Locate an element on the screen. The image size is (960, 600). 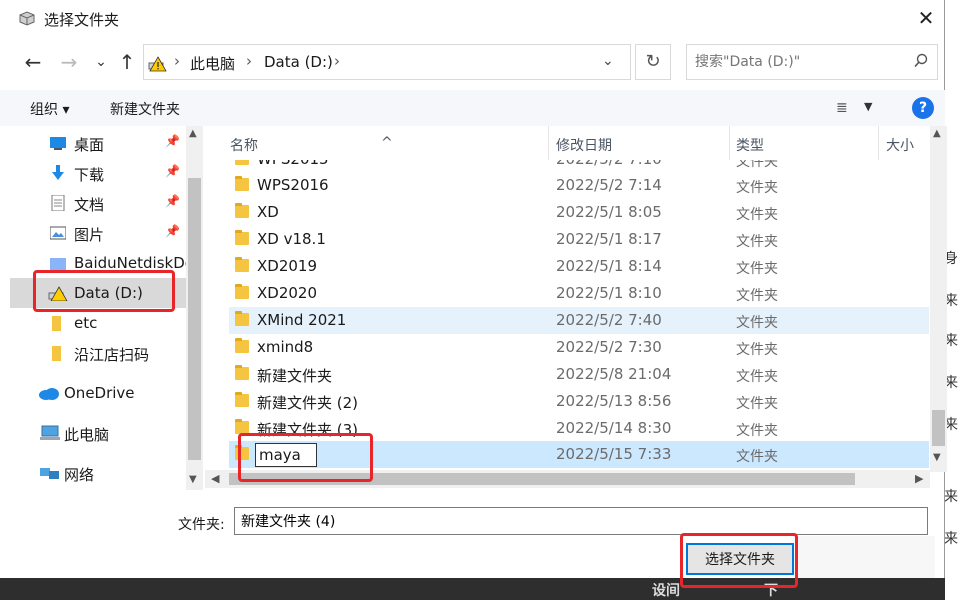
file-date: 2022/5/1 8:10 is located at coordinates (609, 293).